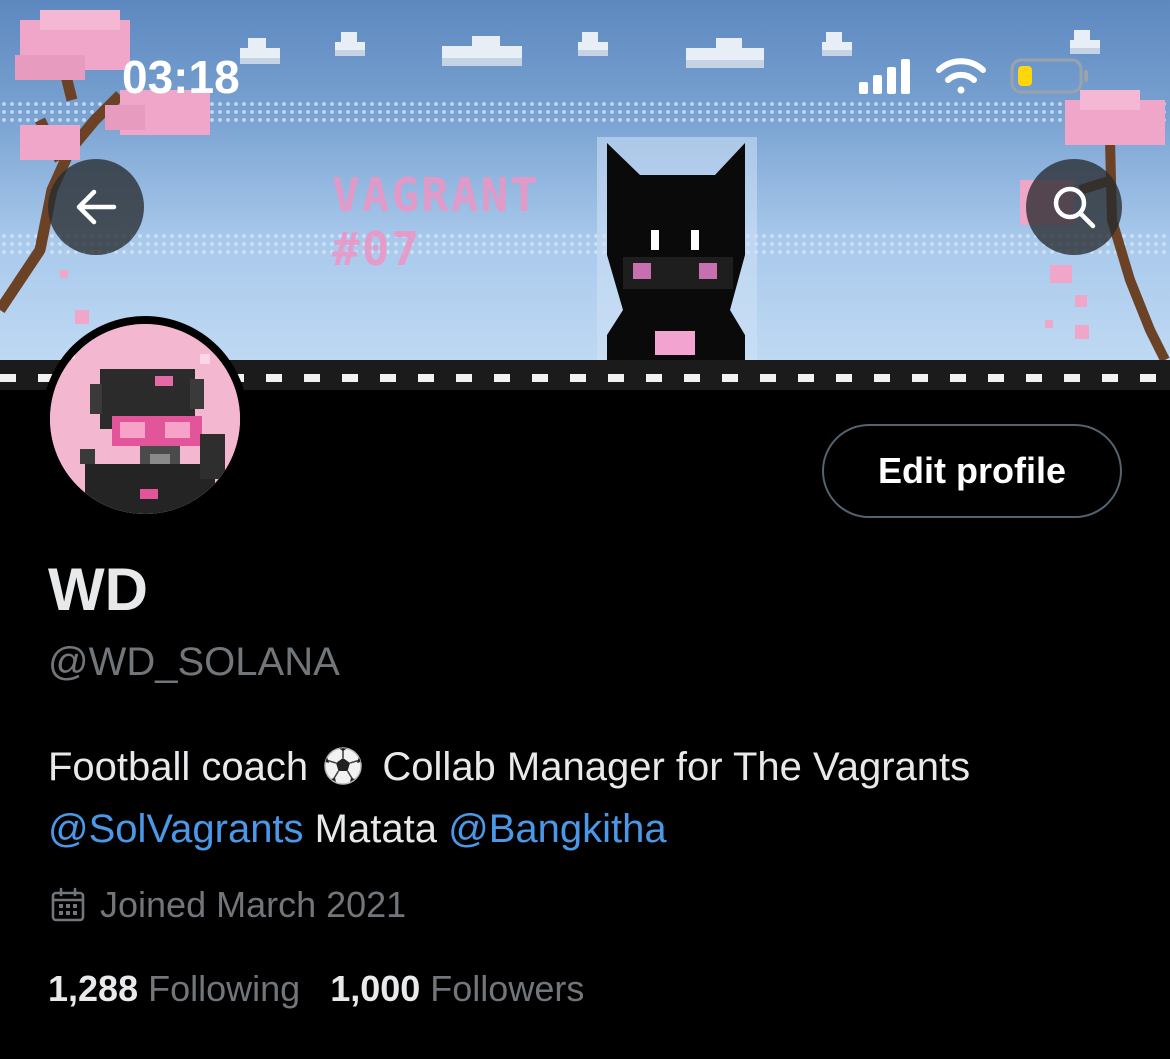 Image resolution: width=1170 pixels, height=1059 pixels. Describe the element at coordinates (224, 988) in the screenshot. I see `following-label: Following` at that location.